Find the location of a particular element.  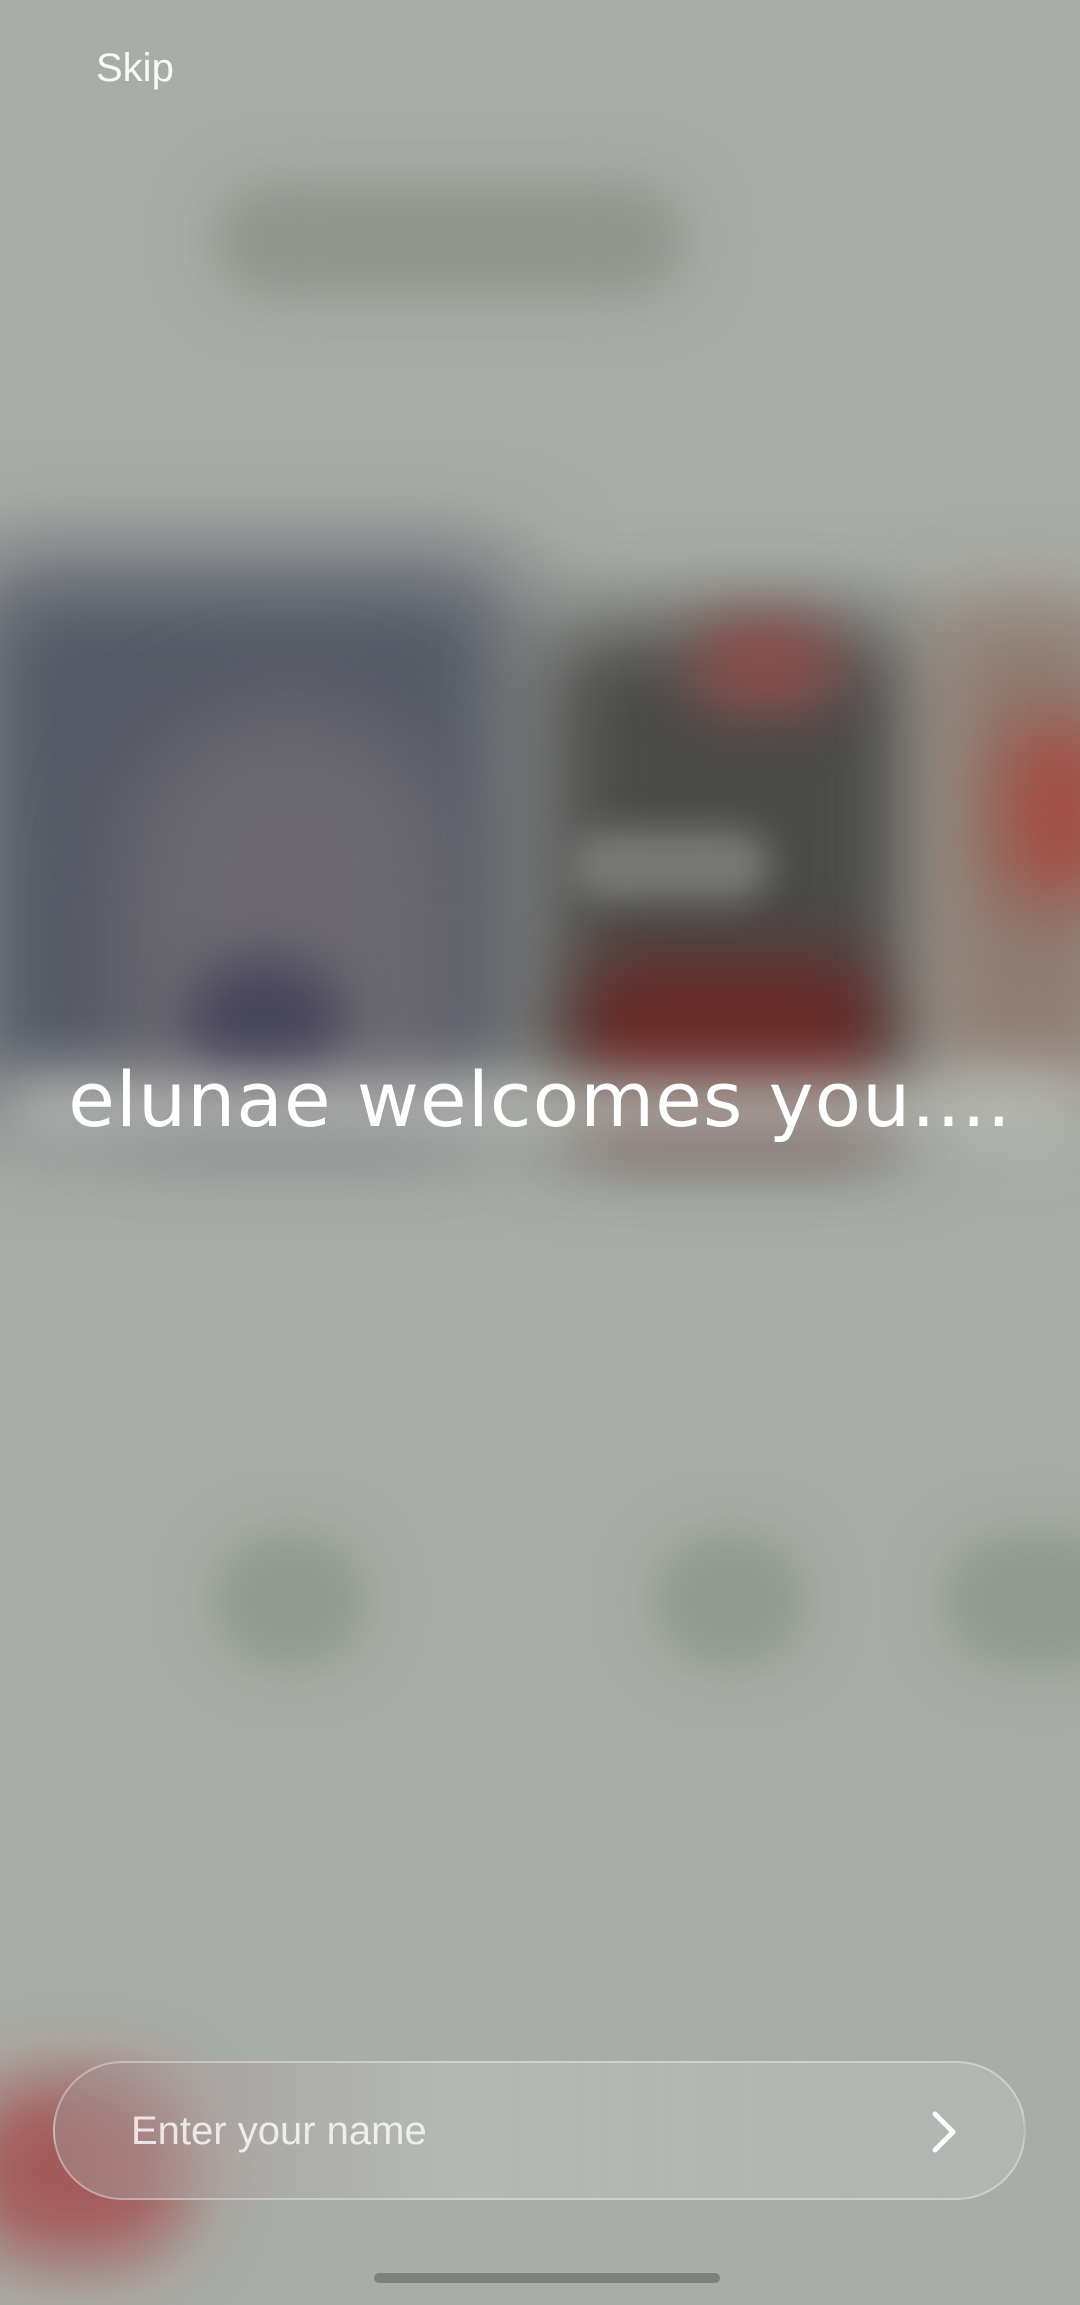

home-indicator is located at coordinates (547, 2278).